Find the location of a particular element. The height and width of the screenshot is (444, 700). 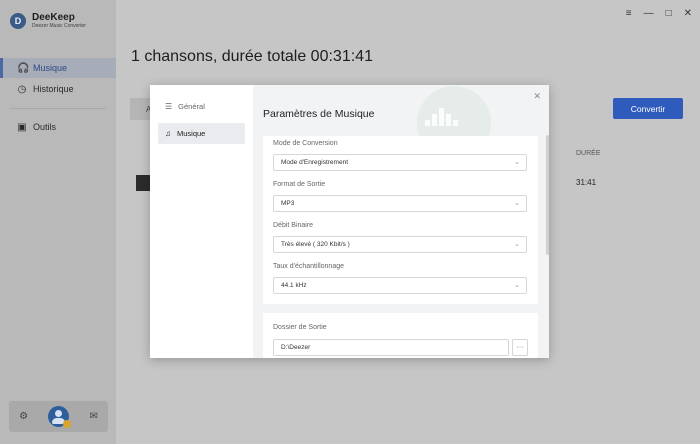

sliders-icon: ☰ is located at coordinates (169, 106).